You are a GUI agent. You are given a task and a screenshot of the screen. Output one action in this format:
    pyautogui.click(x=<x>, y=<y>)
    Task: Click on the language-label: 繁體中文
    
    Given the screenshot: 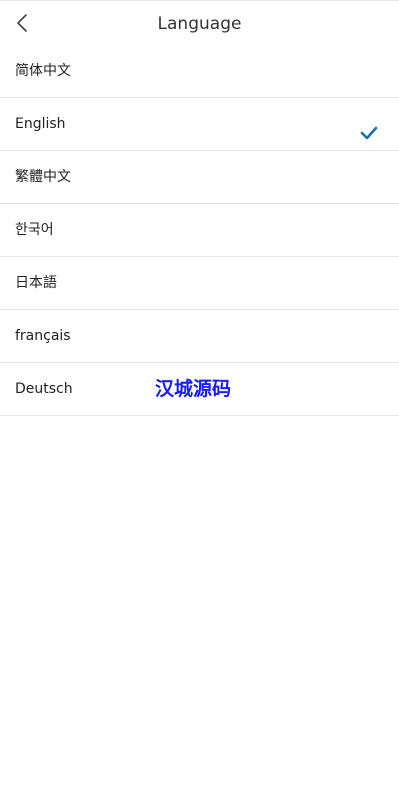 What is the action you would take?
    pyautogui.click(x=43, y=177)
    